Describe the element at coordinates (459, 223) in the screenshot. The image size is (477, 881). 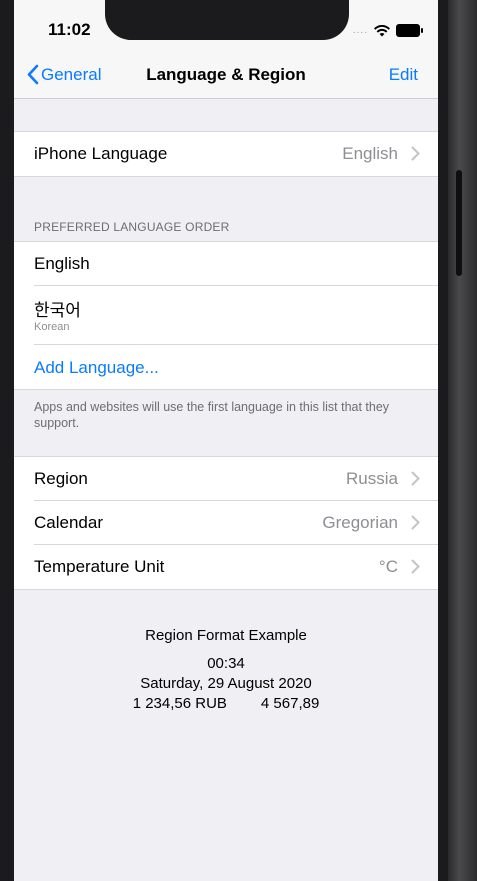
I see `side-button` at that location.